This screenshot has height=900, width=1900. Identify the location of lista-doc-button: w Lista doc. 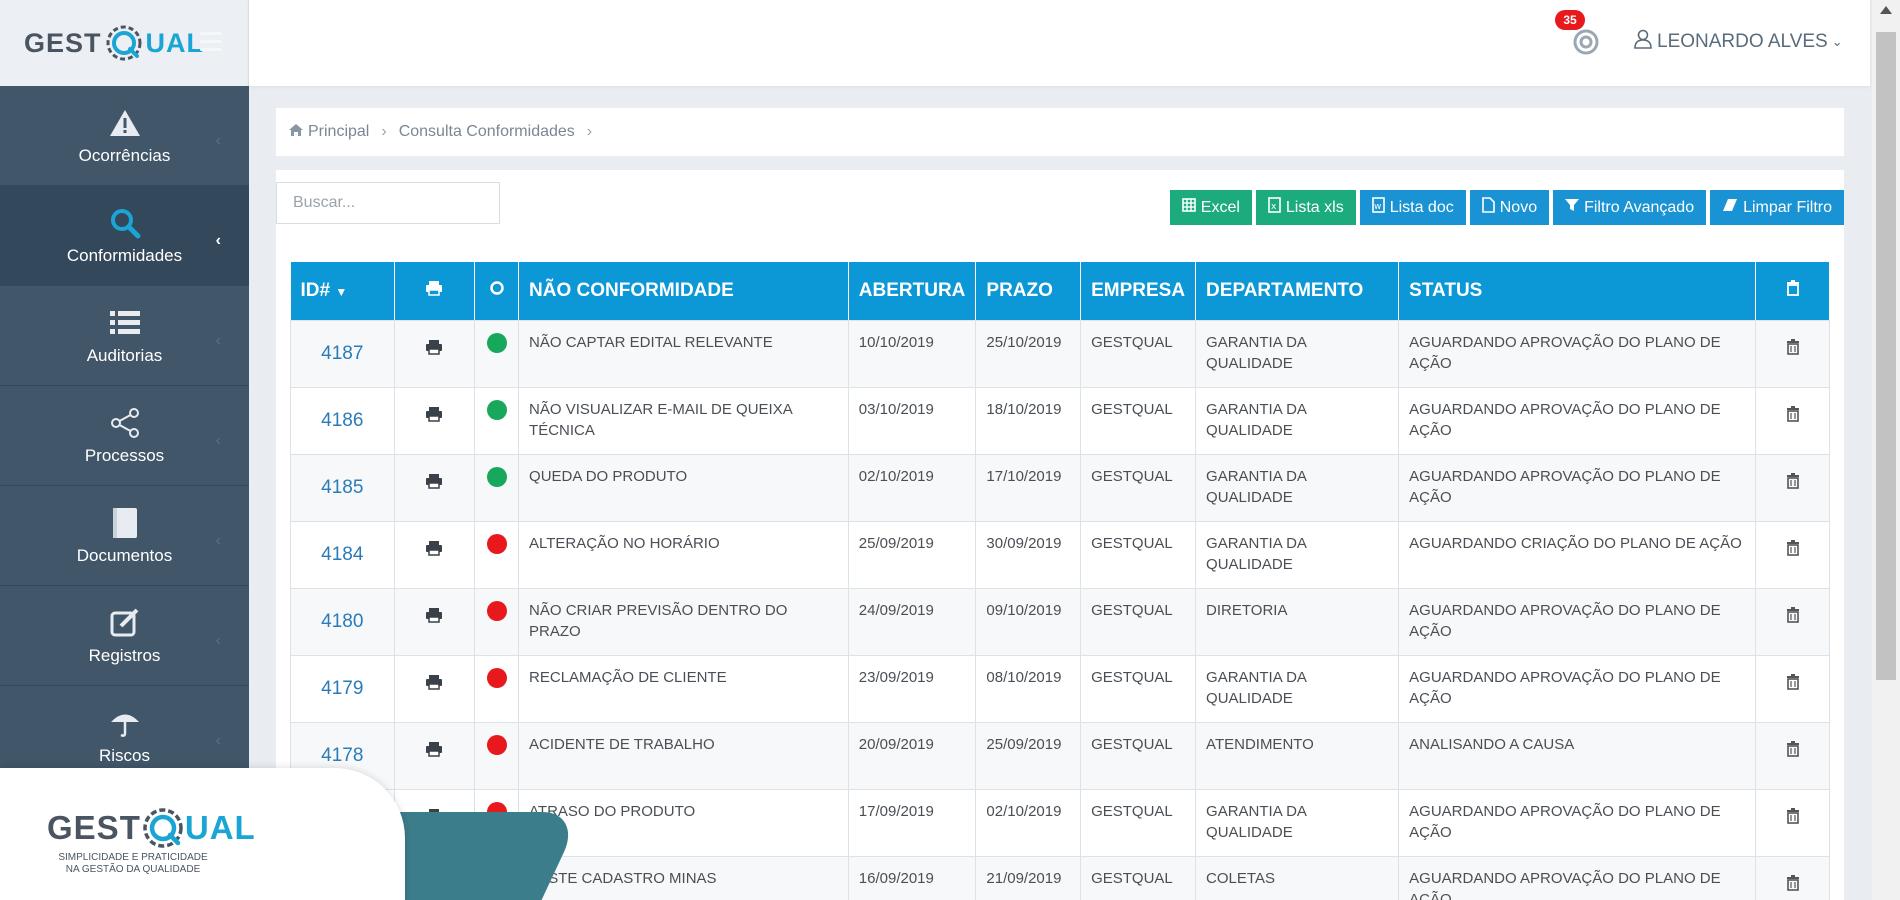
(1412, 207).